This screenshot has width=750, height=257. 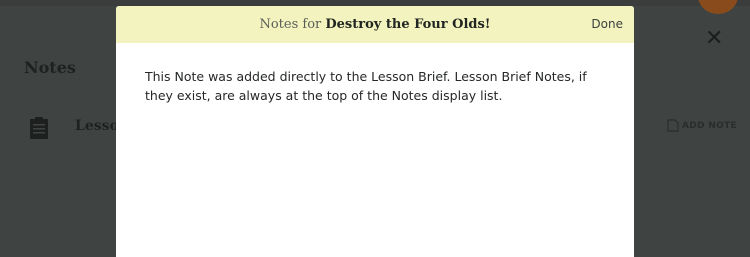 I want to click on modal-title-prefix: Notes for, so click(x=290, y=24).